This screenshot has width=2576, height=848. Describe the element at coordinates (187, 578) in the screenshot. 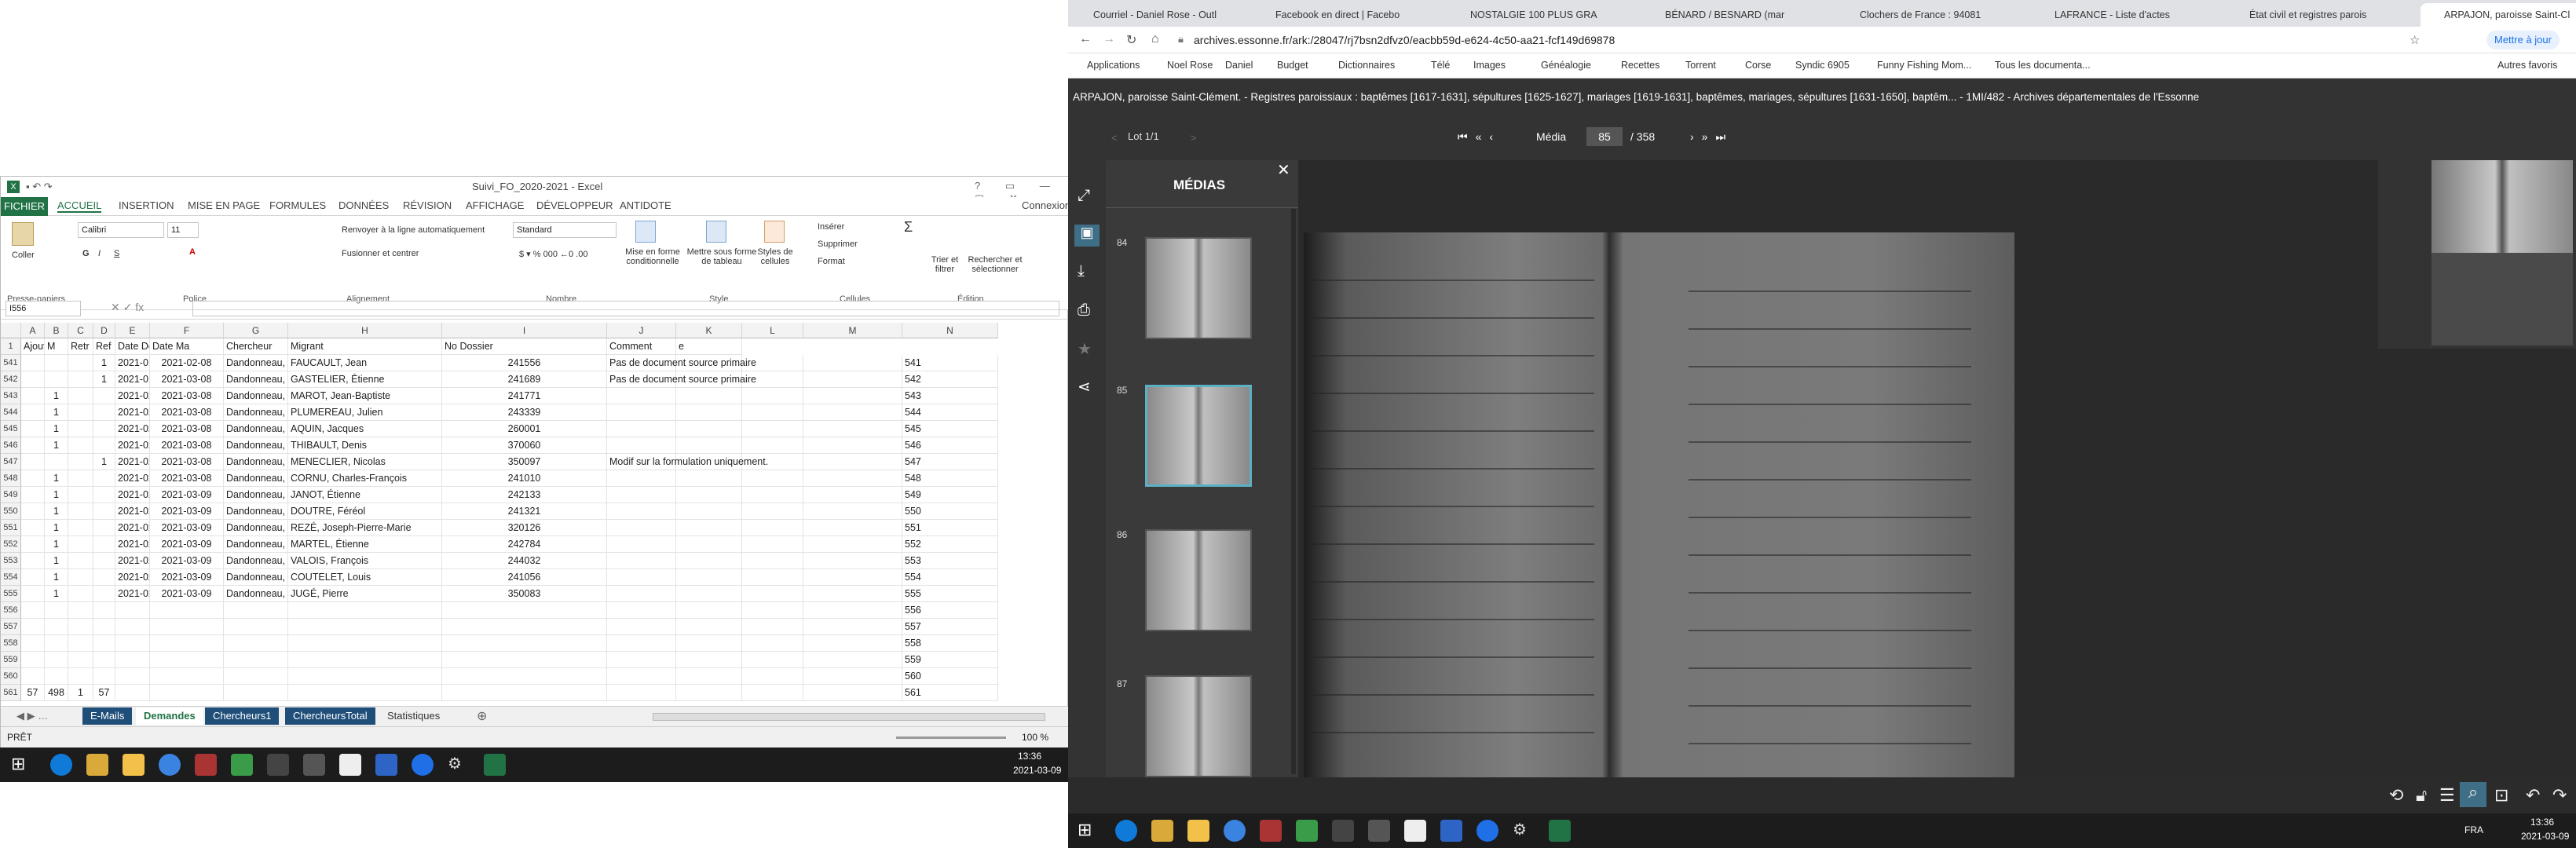

I see `table-cell: 2021-03-09` at that location.